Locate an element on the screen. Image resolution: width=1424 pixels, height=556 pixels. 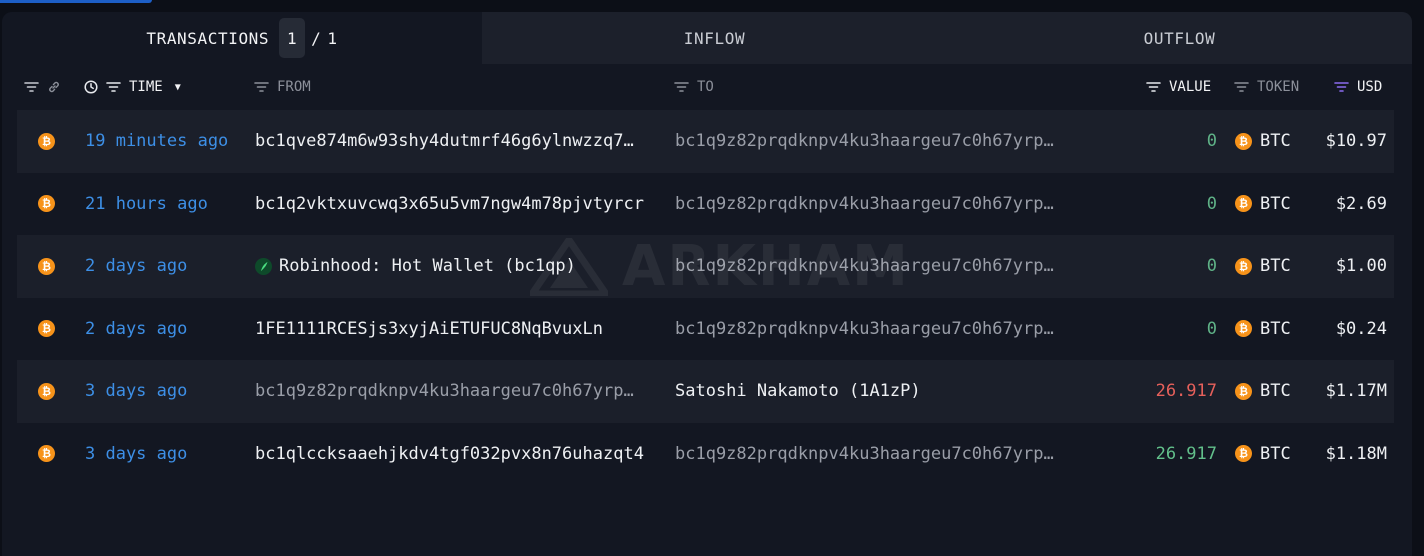
tab-bar: TRANSACTIONS 1 / 1 INFLOW OUTFLOW is located at coordinates (707, 38).